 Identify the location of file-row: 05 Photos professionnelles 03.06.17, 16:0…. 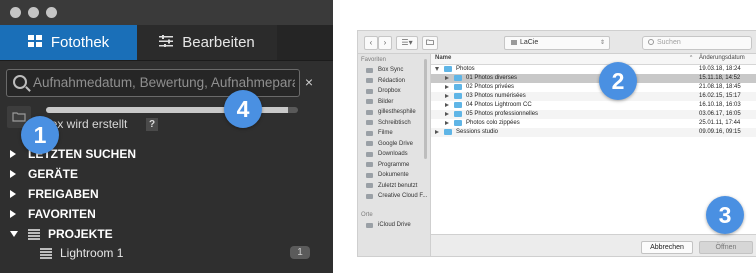
(593, 114).